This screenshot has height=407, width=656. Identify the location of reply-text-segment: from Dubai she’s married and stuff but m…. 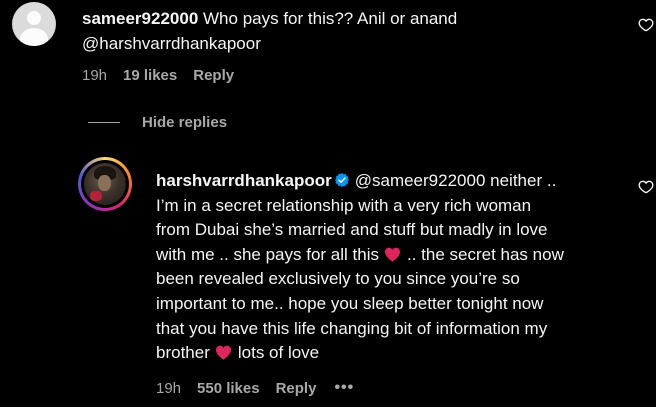
(352, 230).